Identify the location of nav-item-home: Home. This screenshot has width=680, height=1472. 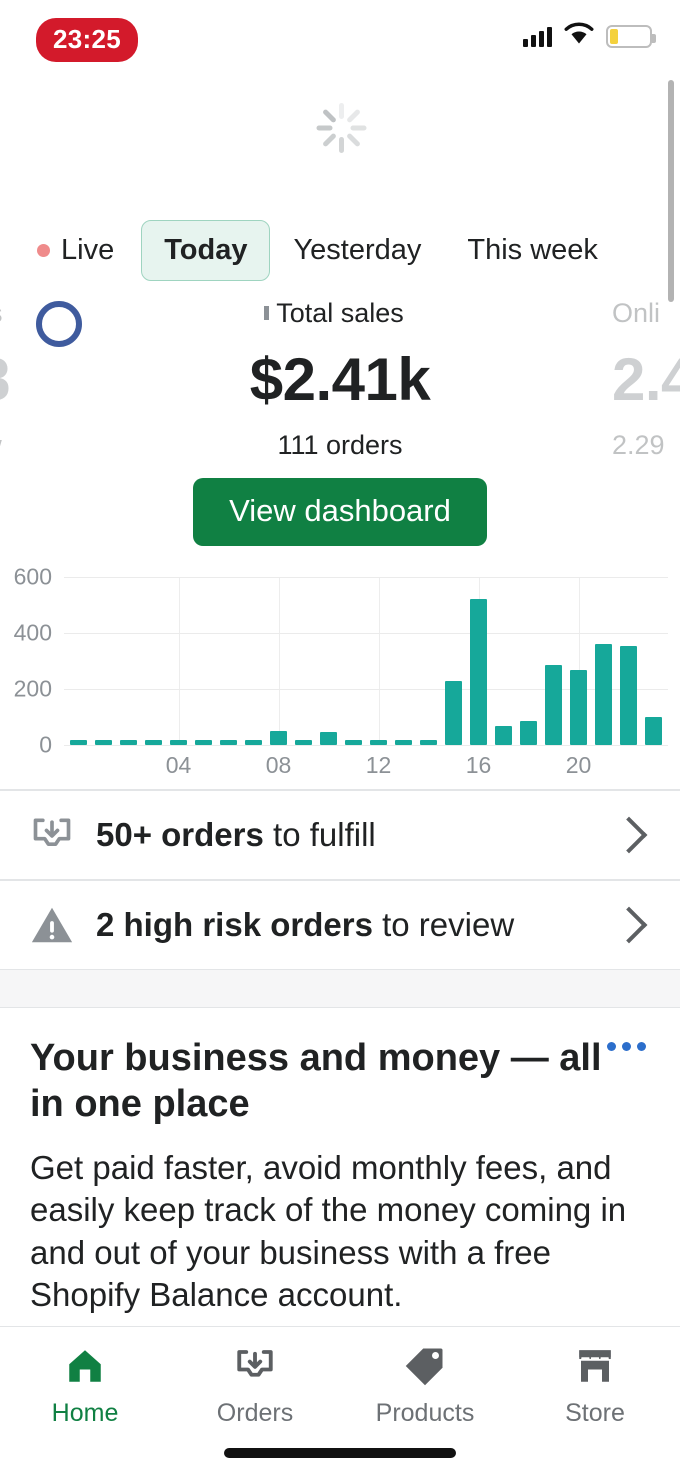
(85, 1399).